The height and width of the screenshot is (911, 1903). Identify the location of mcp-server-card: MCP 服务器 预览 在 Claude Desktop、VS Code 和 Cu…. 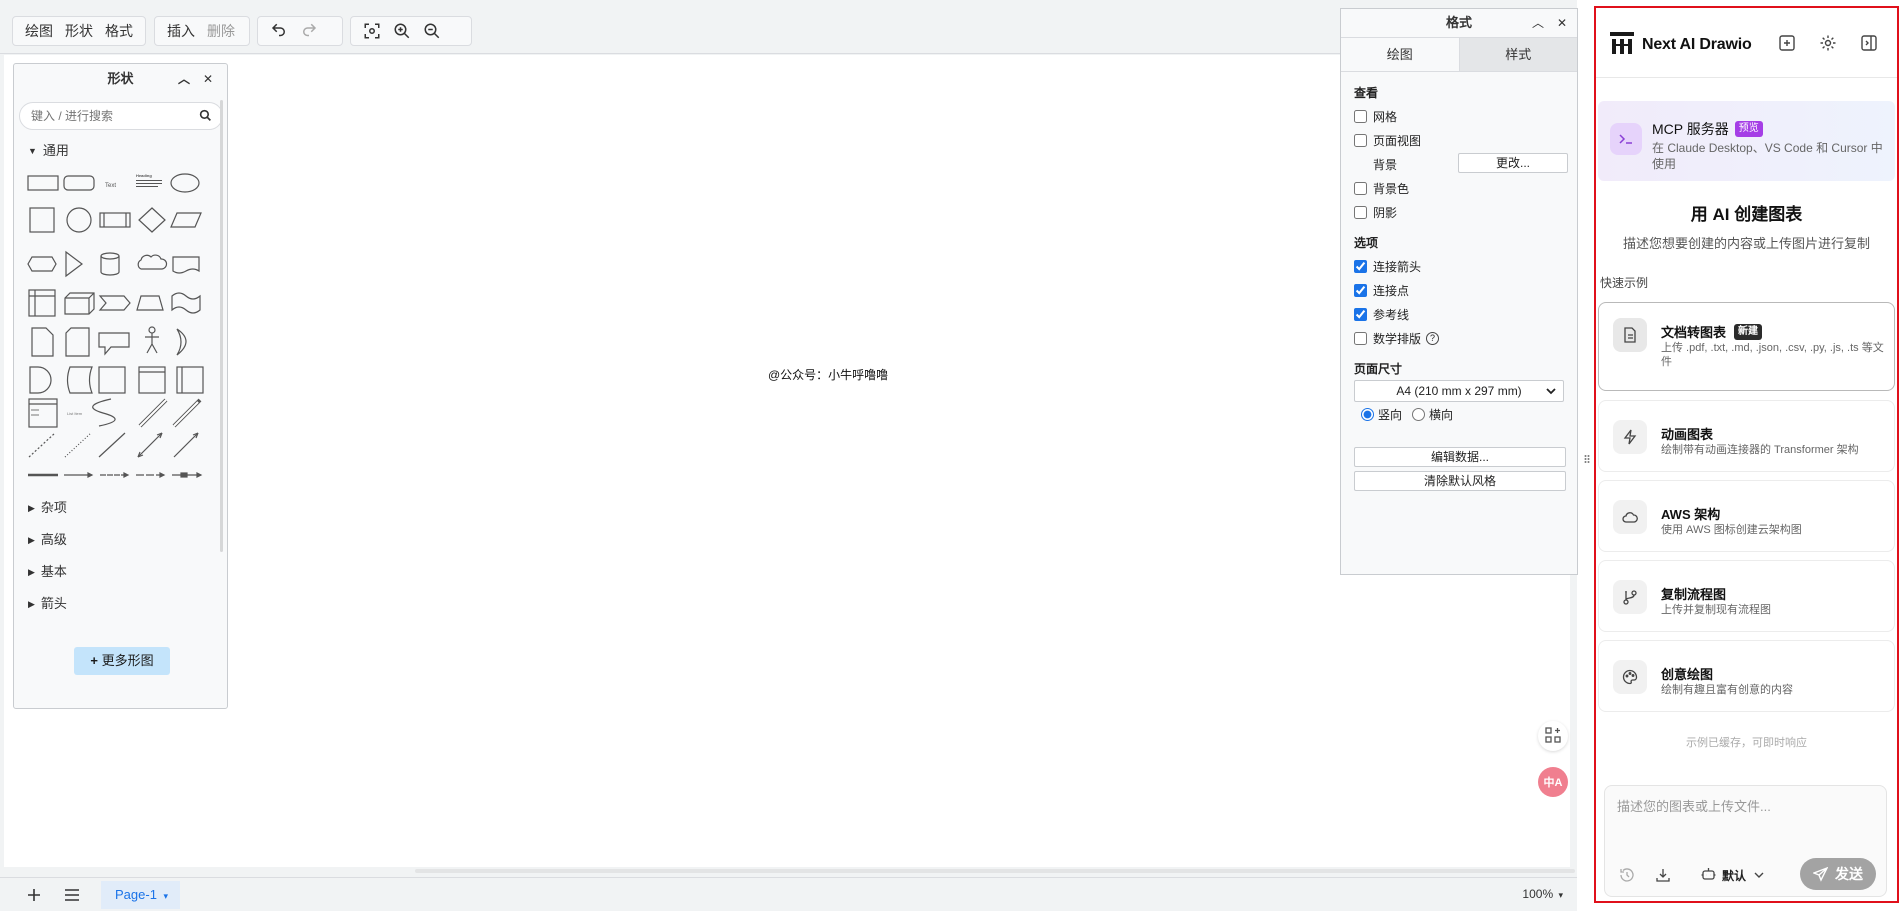
(1746, 141).